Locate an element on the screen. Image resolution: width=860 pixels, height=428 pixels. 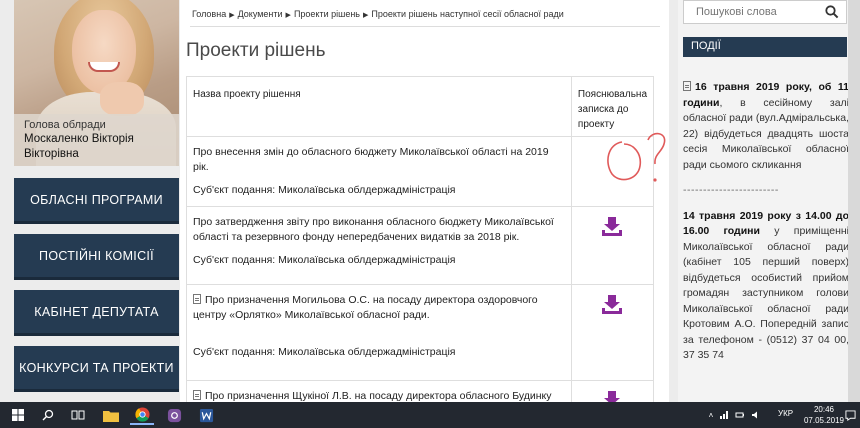
breadcrumb-home: Головна is located at coordinates (209, 14).